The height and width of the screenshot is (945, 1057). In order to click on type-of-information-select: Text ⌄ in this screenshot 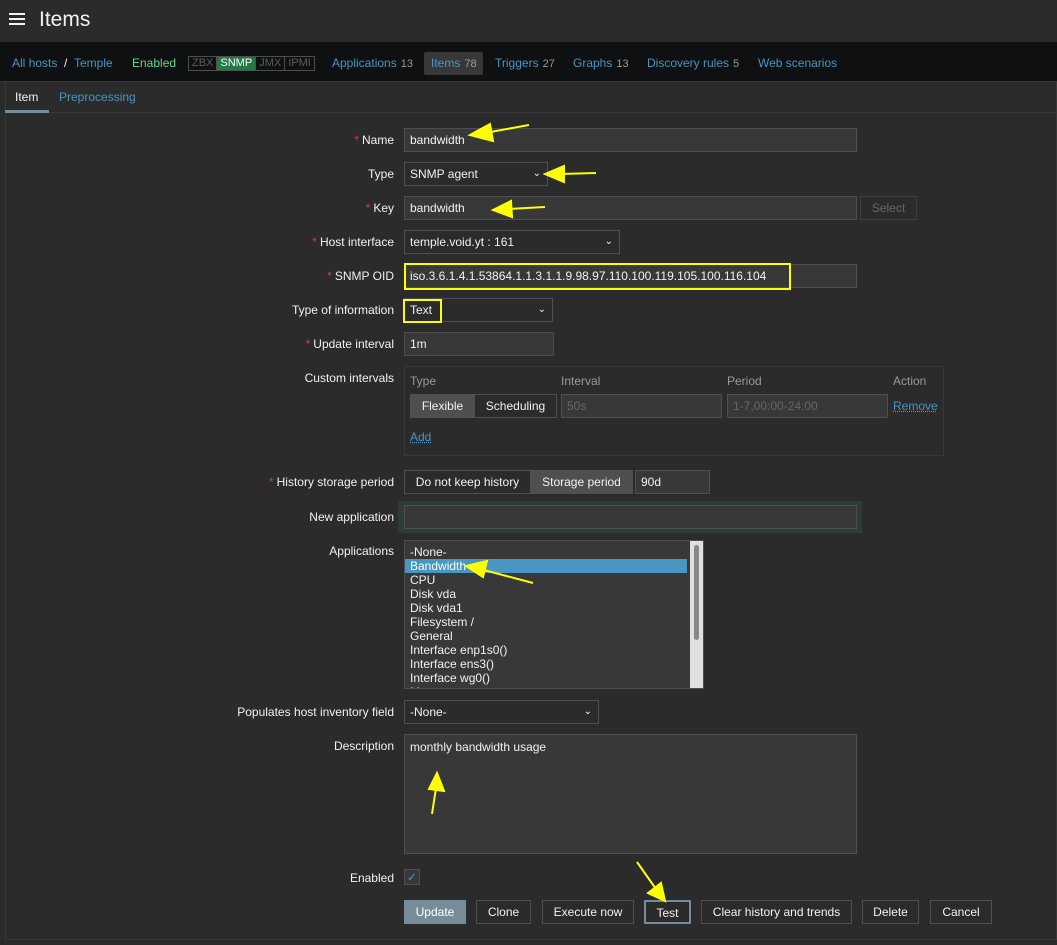, I will do `click(478, 310)`.